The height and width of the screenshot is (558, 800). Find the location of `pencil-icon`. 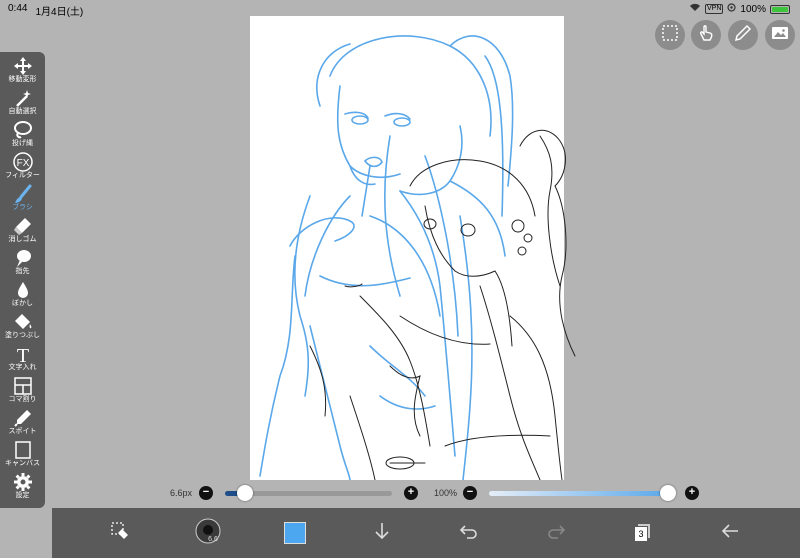

pencil-icon is located at coordinates (743, 35).